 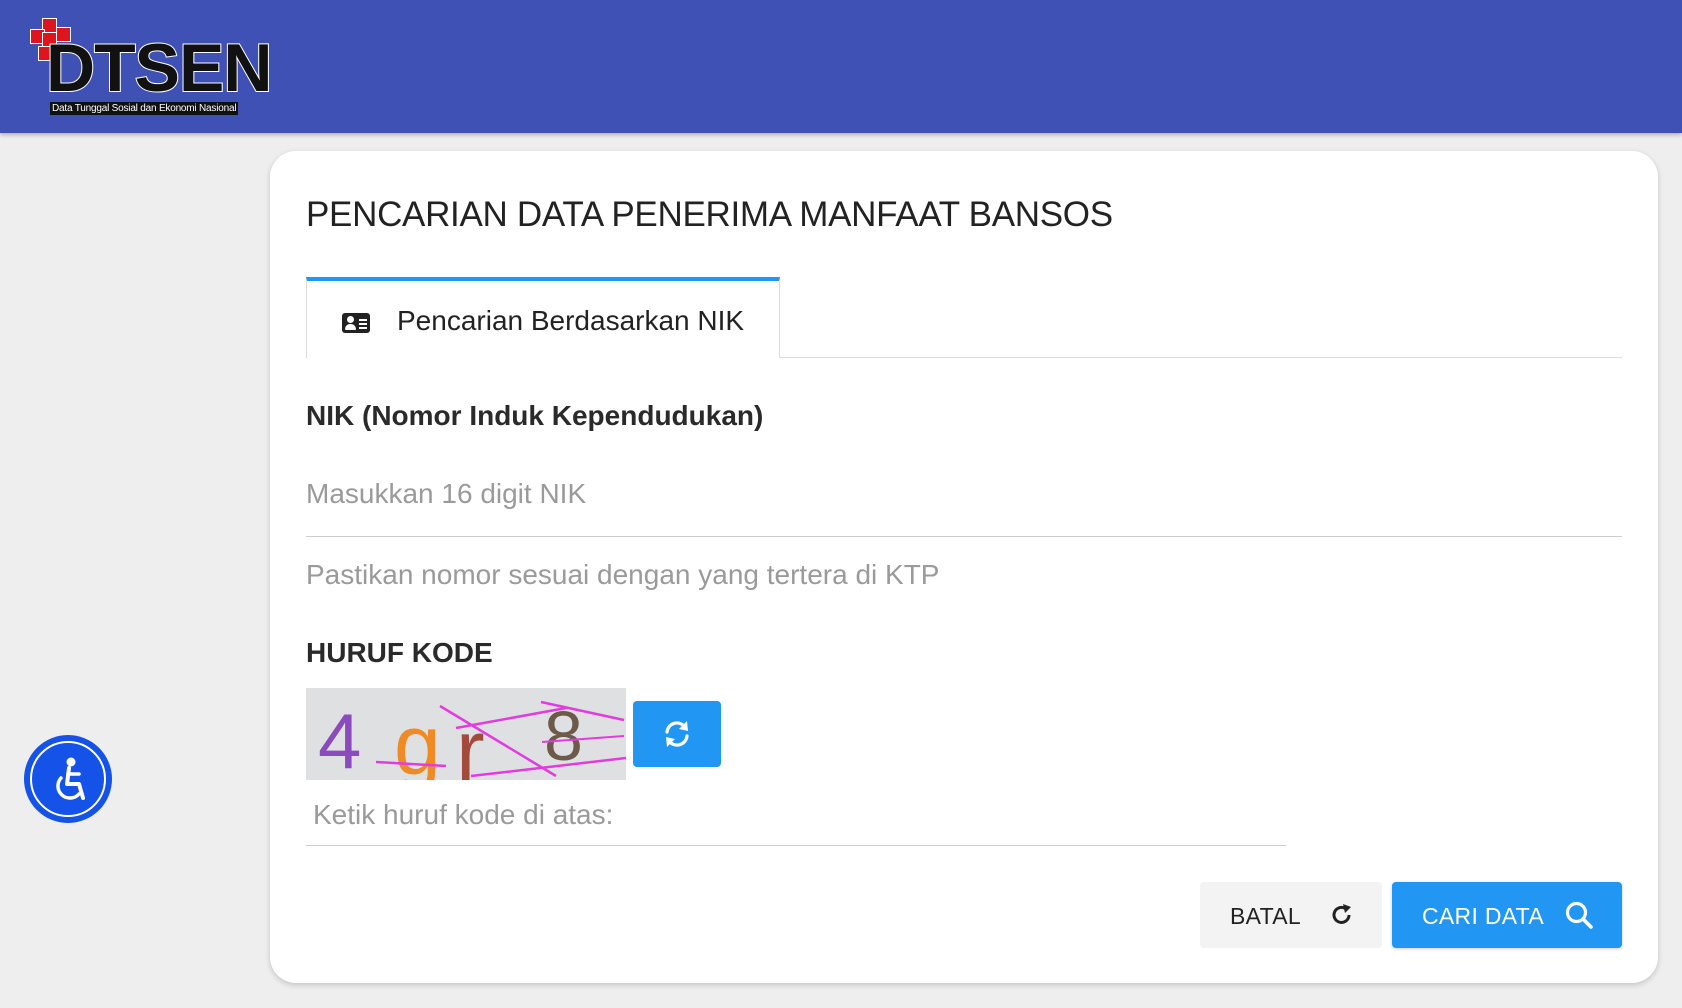 I want to click on captcha-char: r, so click(x=470, y=741).